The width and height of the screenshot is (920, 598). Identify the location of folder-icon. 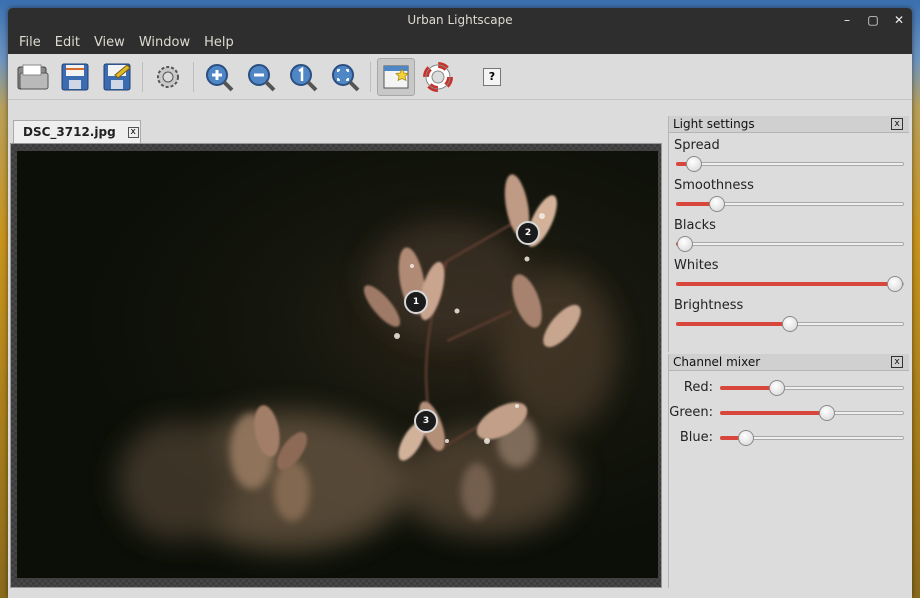
(33, 76).